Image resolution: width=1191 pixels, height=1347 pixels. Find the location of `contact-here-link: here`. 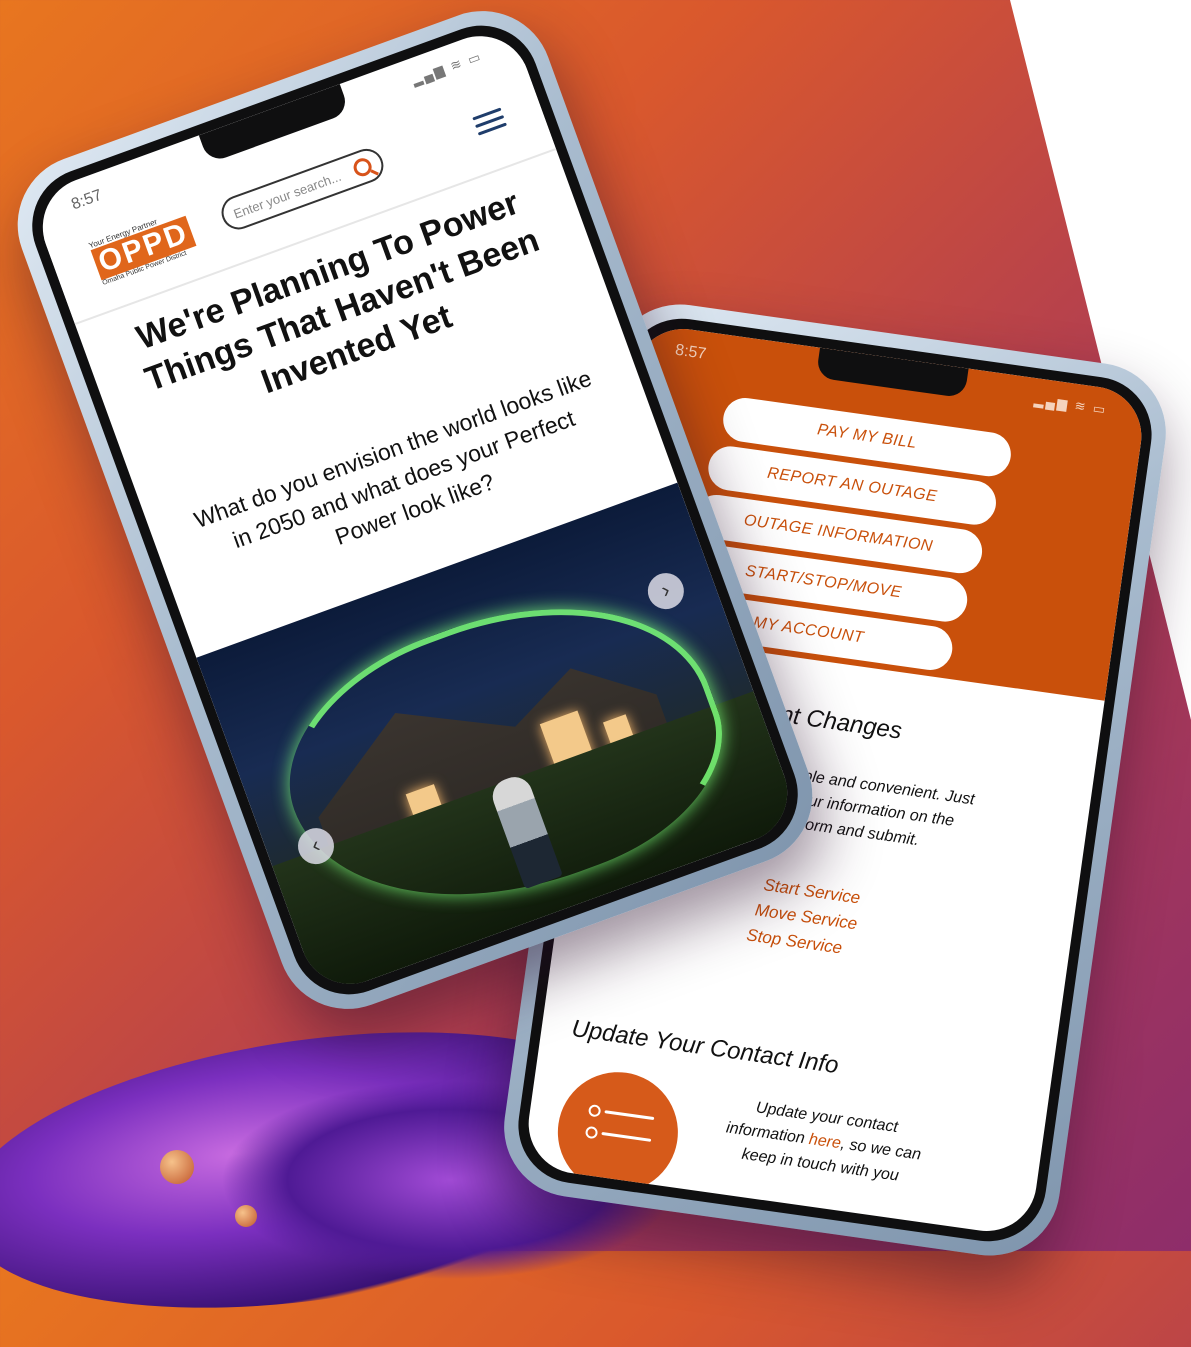

contact-here-link: here is located at coordinates (825, 1141).